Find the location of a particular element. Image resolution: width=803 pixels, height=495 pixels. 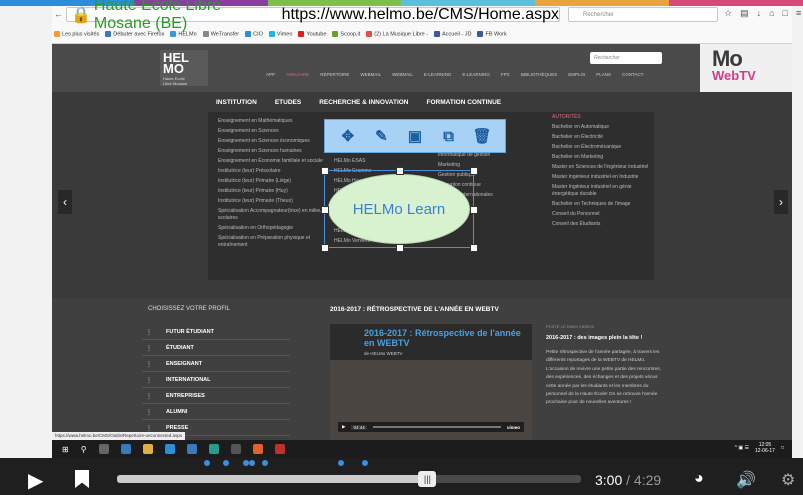

bookmark-item: WeTransfer is located at coordinates (220, 33).